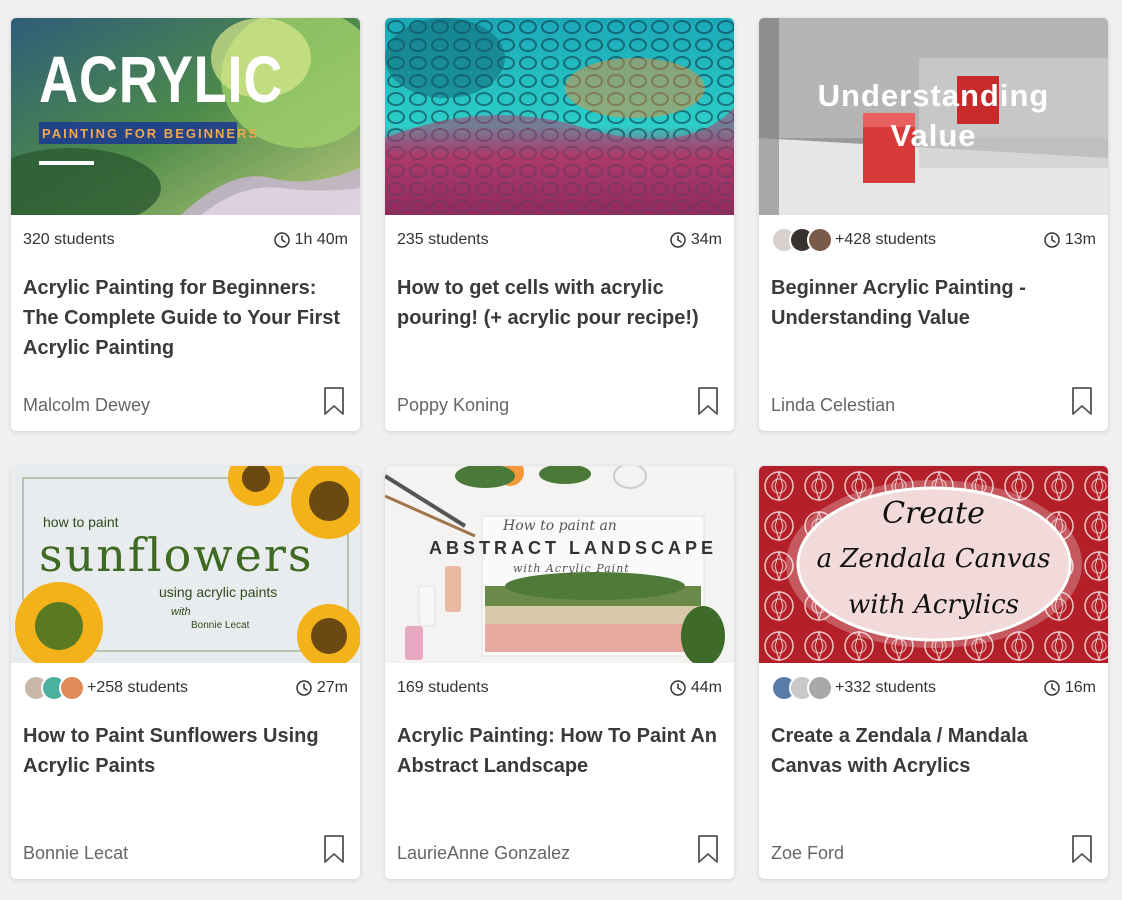  Describe the element at coordinates (559, 402) in the screenshot. I see `class-footer: Poppy Koning` at that location.